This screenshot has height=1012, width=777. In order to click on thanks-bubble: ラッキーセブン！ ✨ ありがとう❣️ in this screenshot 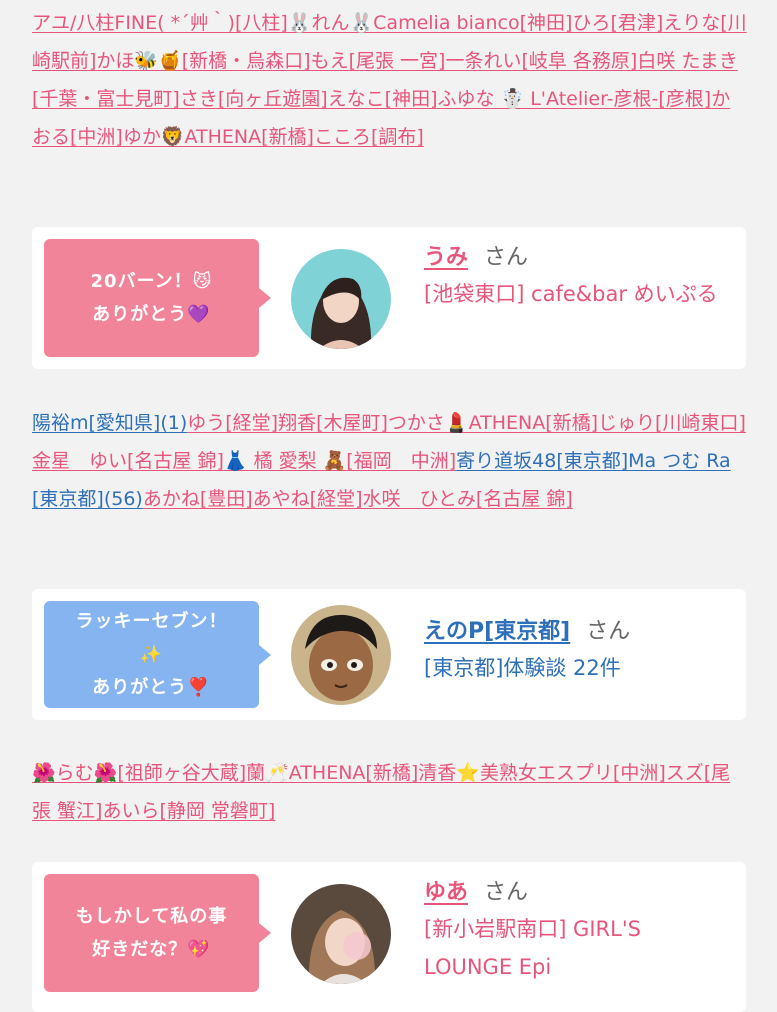, I will do `click(157, 654)`.